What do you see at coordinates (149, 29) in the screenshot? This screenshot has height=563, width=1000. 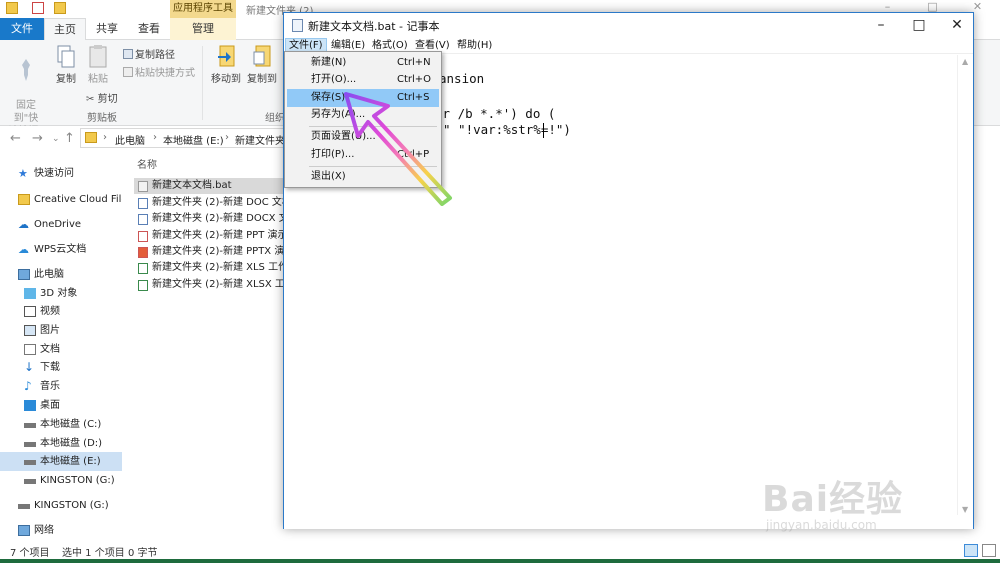 I see `tab-view: 查看` at bounding box center [149, 29].